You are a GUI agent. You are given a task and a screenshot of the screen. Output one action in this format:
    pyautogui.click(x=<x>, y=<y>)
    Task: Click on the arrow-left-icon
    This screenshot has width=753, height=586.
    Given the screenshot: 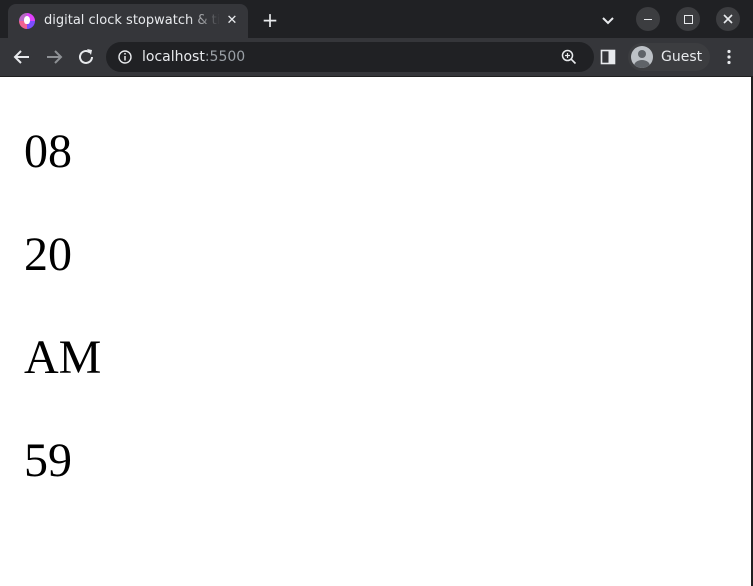 What is the action you would take?
    pyautogui.click(x=21, y=57)
    